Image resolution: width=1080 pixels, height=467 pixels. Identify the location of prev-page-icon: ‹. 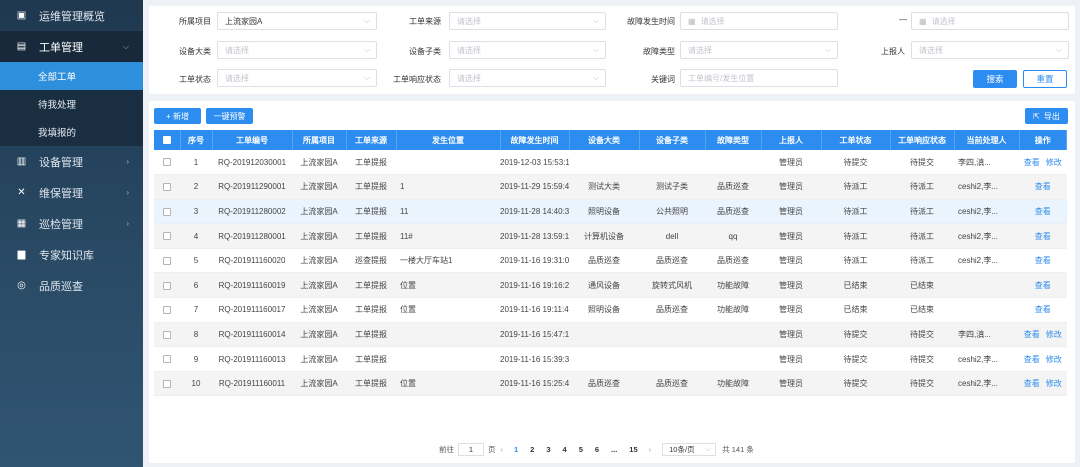
(502, 449).